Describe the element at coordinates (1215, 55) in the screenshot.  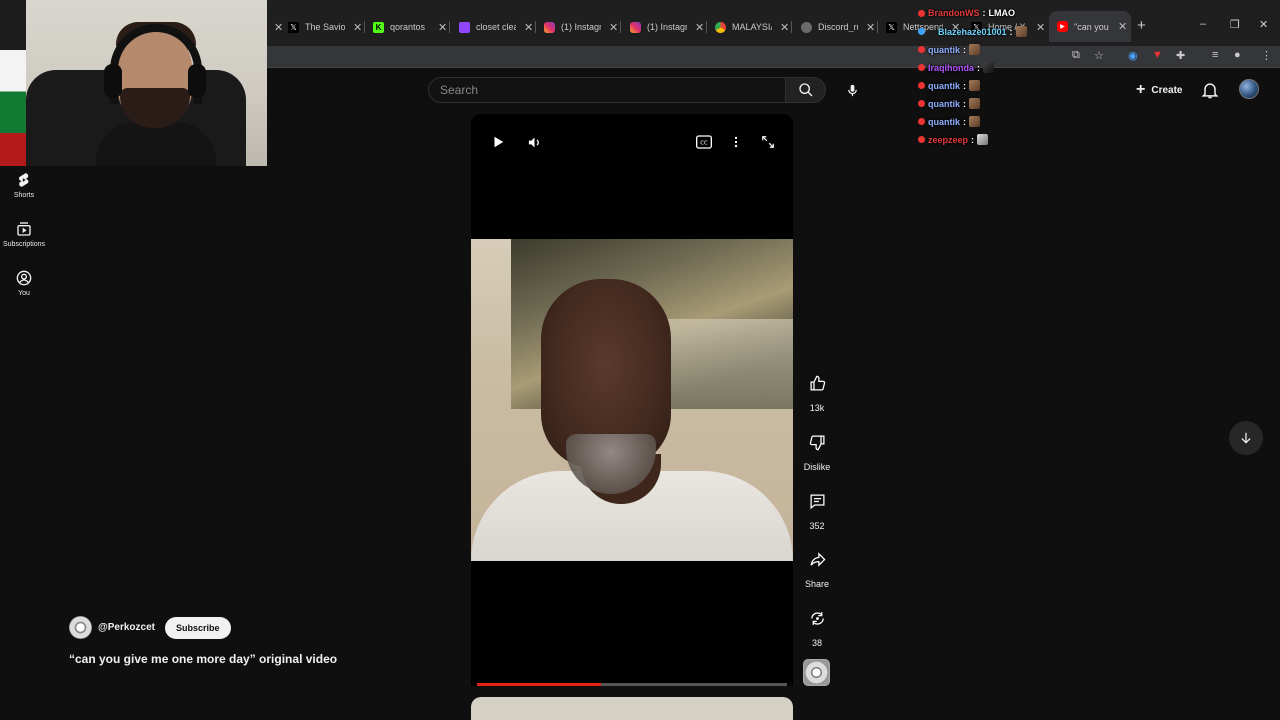
I see `media-control-icon: ≡` at that location.